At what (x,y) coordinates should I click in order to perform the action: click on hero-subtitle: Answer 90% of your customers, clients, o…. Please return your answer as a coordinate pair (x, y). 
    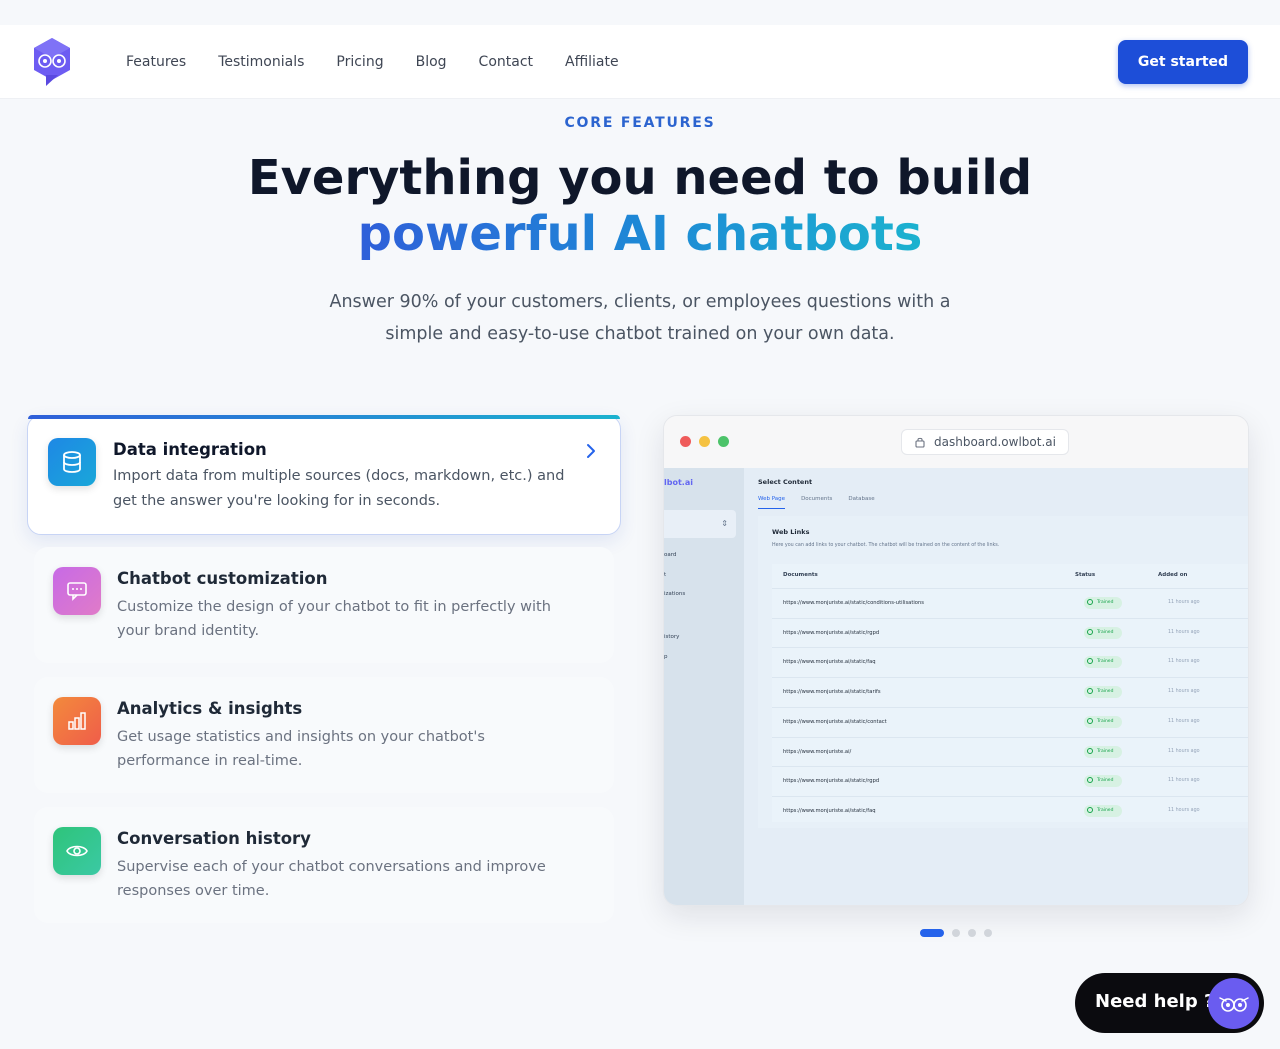
    Looking at the image, I should click on (640, 318).